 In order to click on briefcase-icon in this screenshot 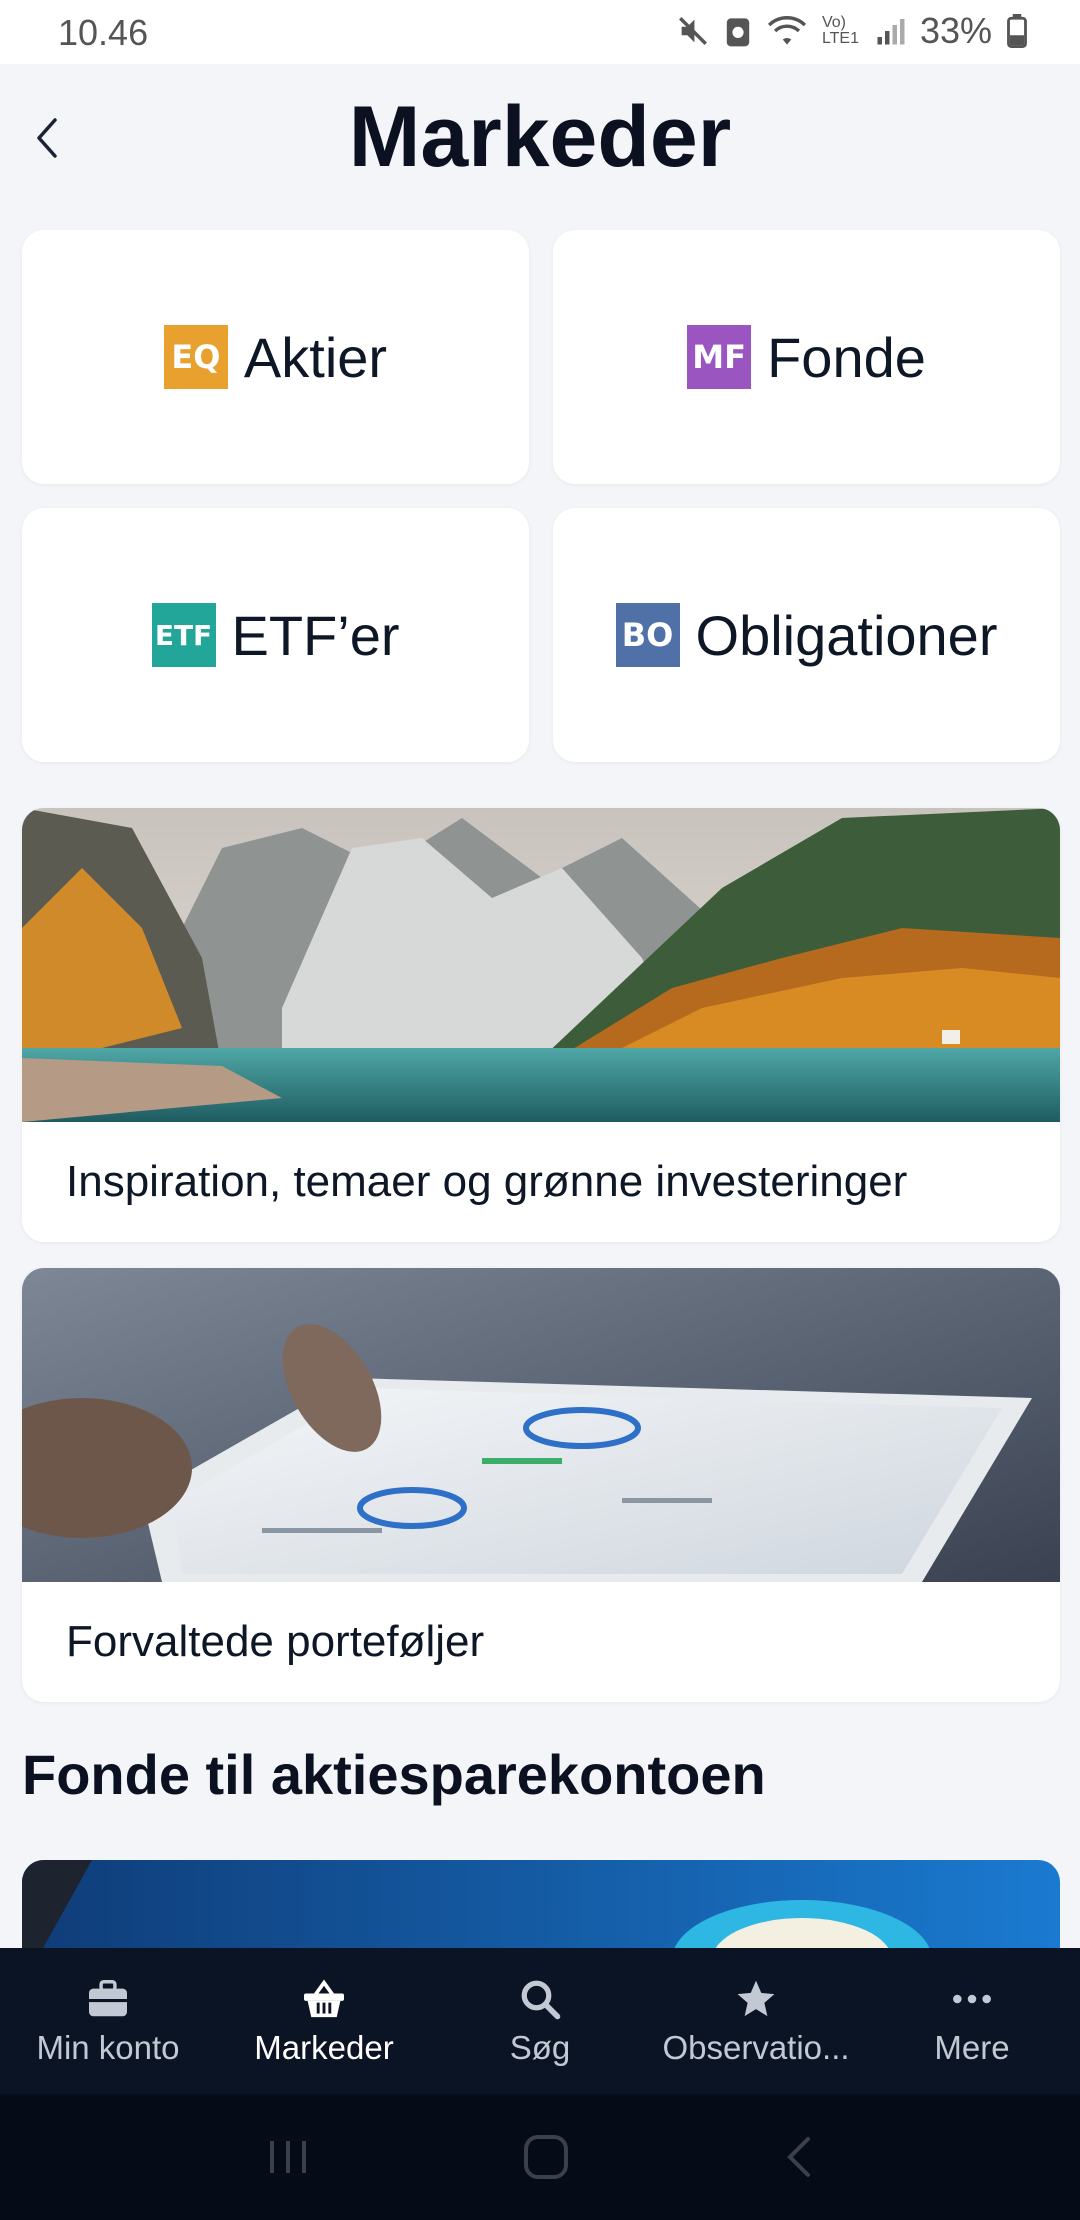, I will do `click(108, 1998)`.